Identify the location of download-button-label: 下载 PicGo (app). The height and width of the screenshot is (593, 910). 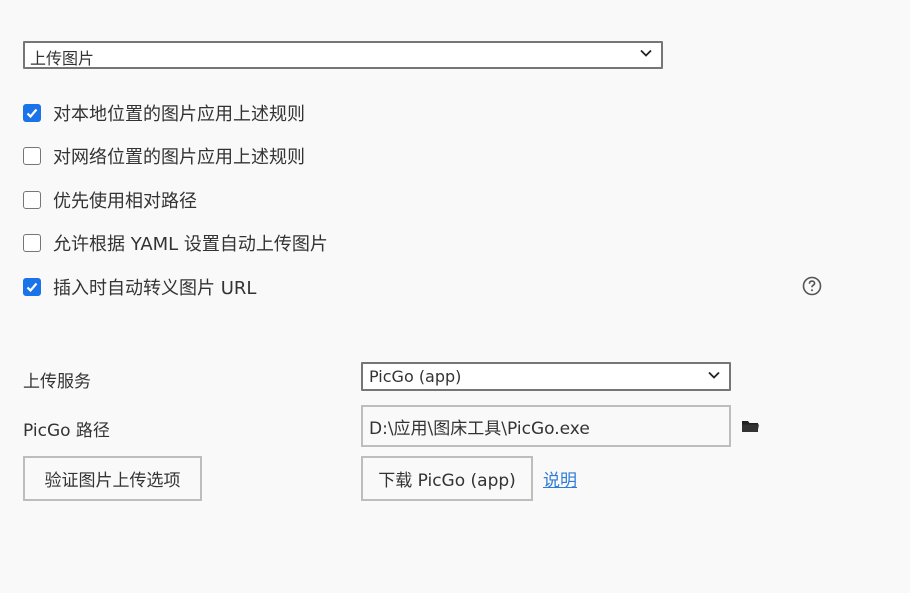
(447, 481).